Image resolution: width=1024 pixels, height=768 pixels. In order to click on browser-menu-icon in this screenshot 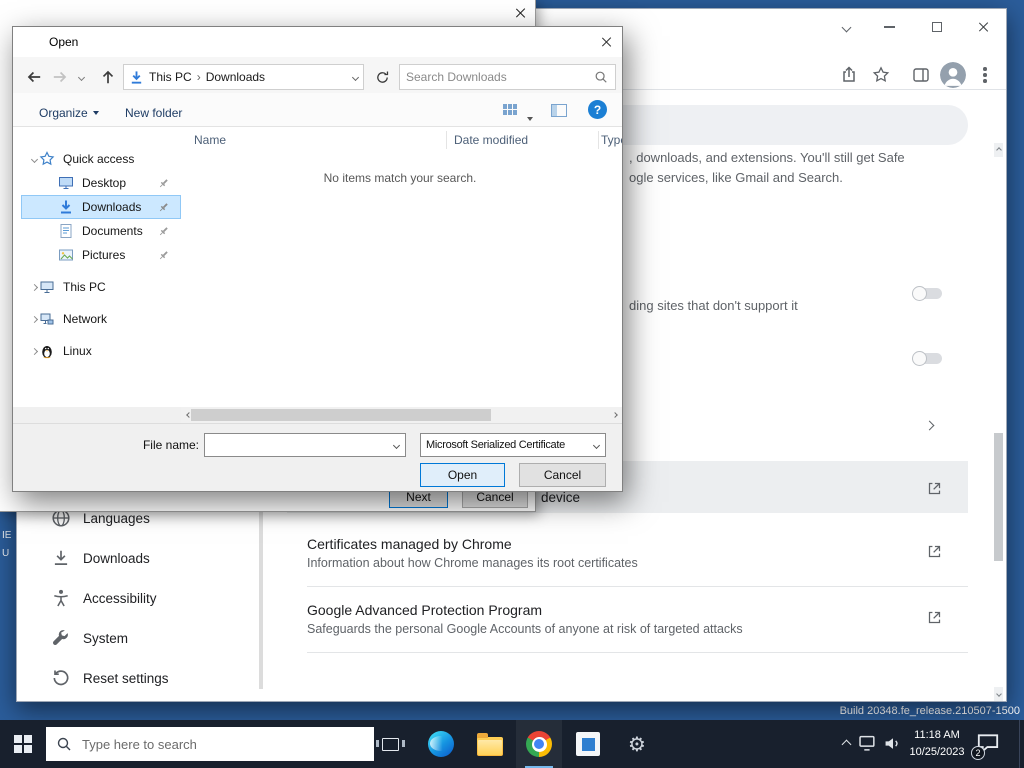, I will do `click(985, 75)`.